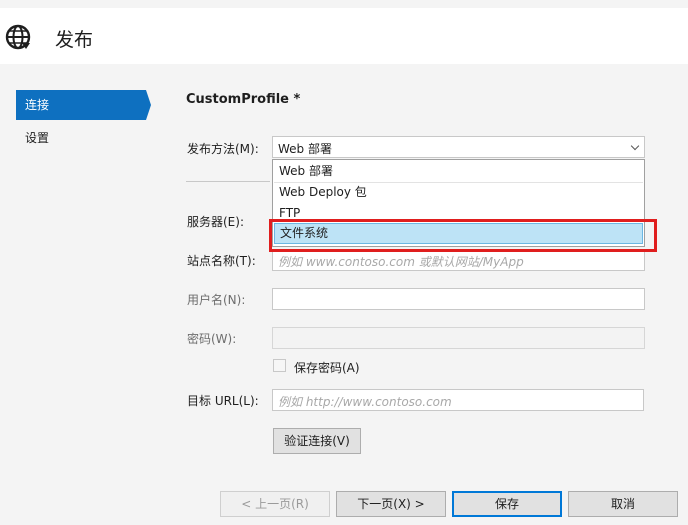 This screenshot has width=688, height=525. I want to click on target-url-input: 例如 http://www.contoso.com, so click(458, 400).